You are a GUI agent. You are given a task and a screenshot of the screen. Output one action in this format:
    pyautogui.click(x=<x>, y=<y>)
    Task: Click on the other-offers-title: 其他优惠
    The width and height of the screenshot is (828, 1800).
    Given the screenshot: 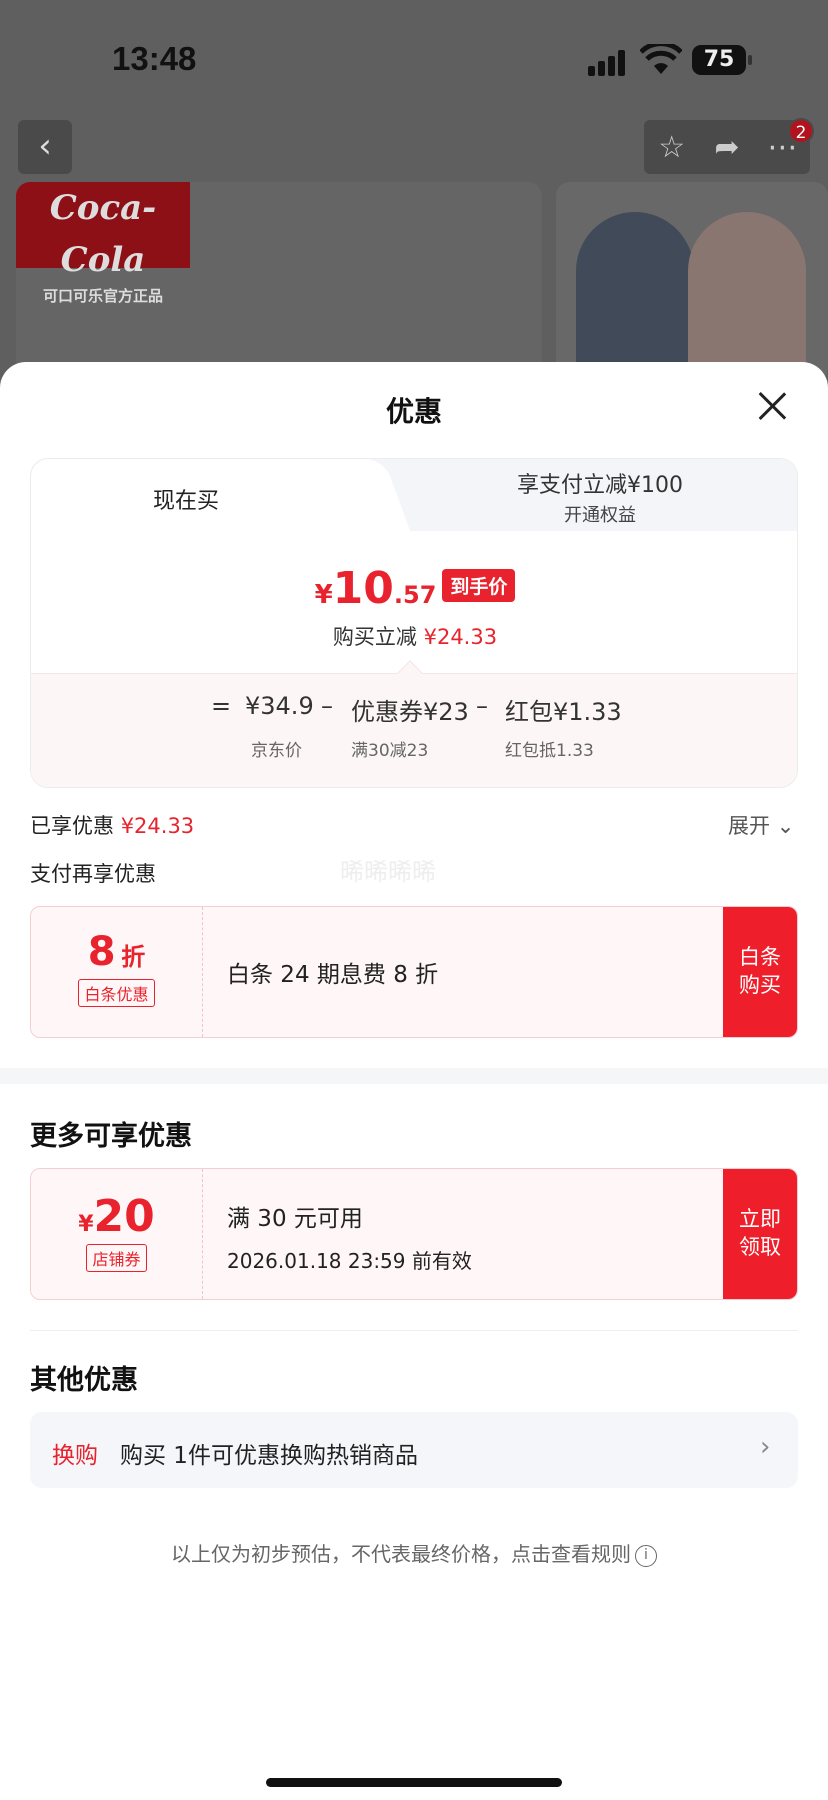 What is the action you would take?
    pyautogui.click(x=84, y=1380)
    